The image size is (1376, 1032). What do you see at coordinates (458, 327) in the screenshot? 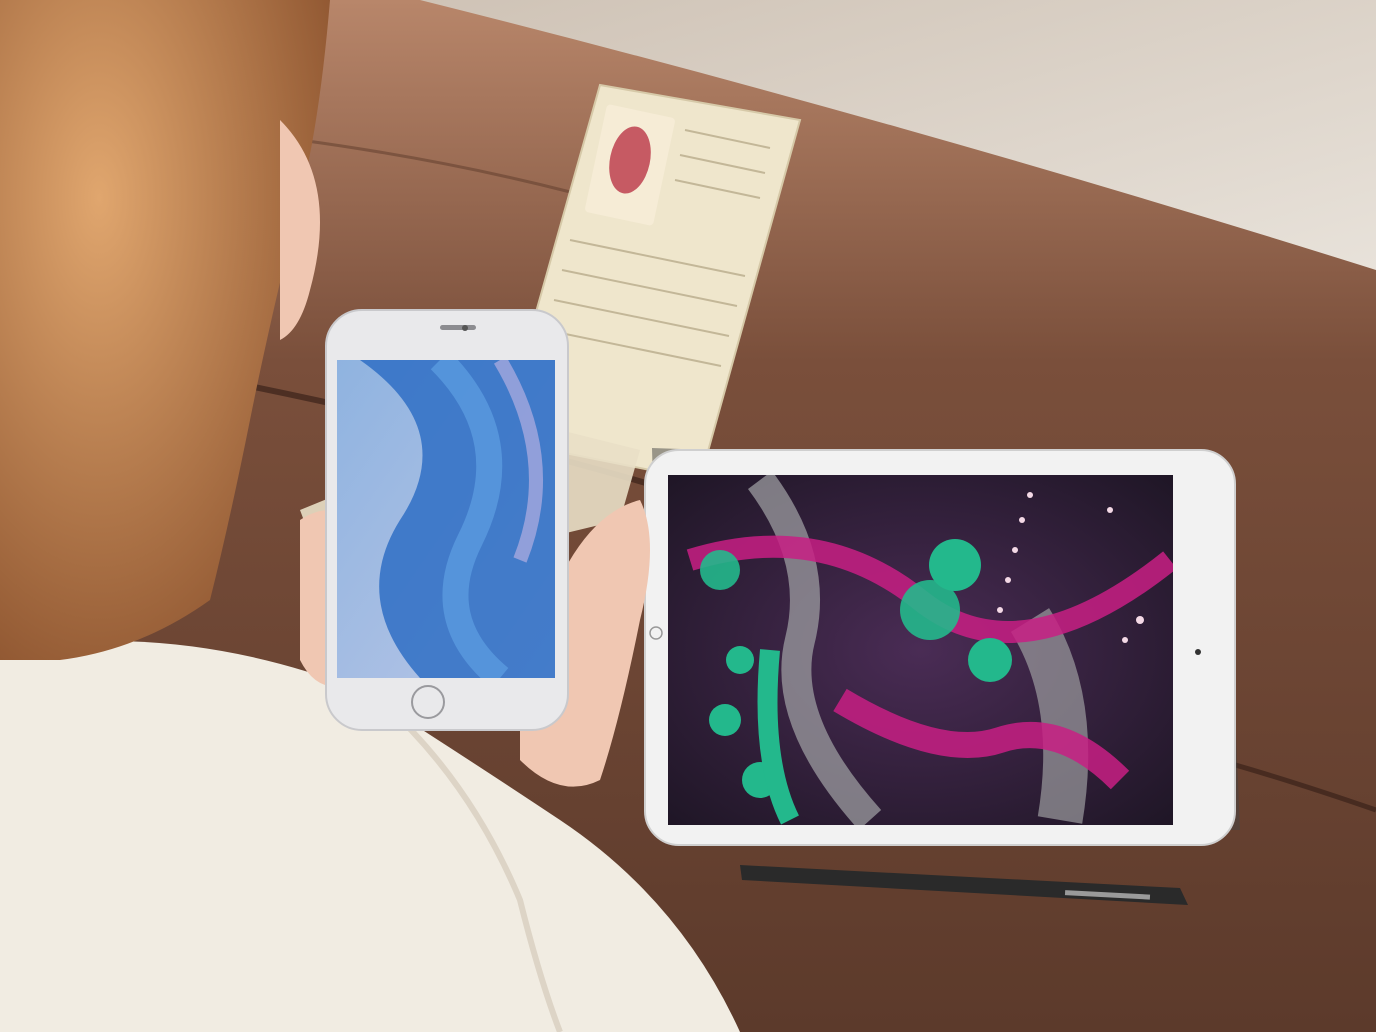
I see `phone-speaker` at bounding box center [458, 327].